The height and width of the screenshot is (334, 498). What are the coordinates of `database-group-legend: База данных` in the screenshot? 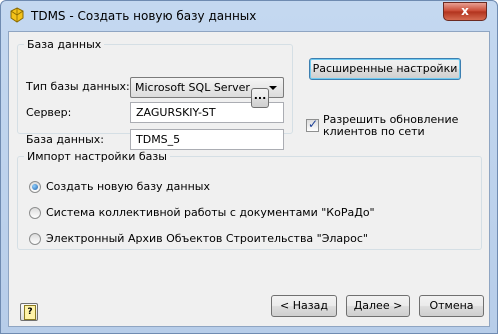 It's located at (64, 44).